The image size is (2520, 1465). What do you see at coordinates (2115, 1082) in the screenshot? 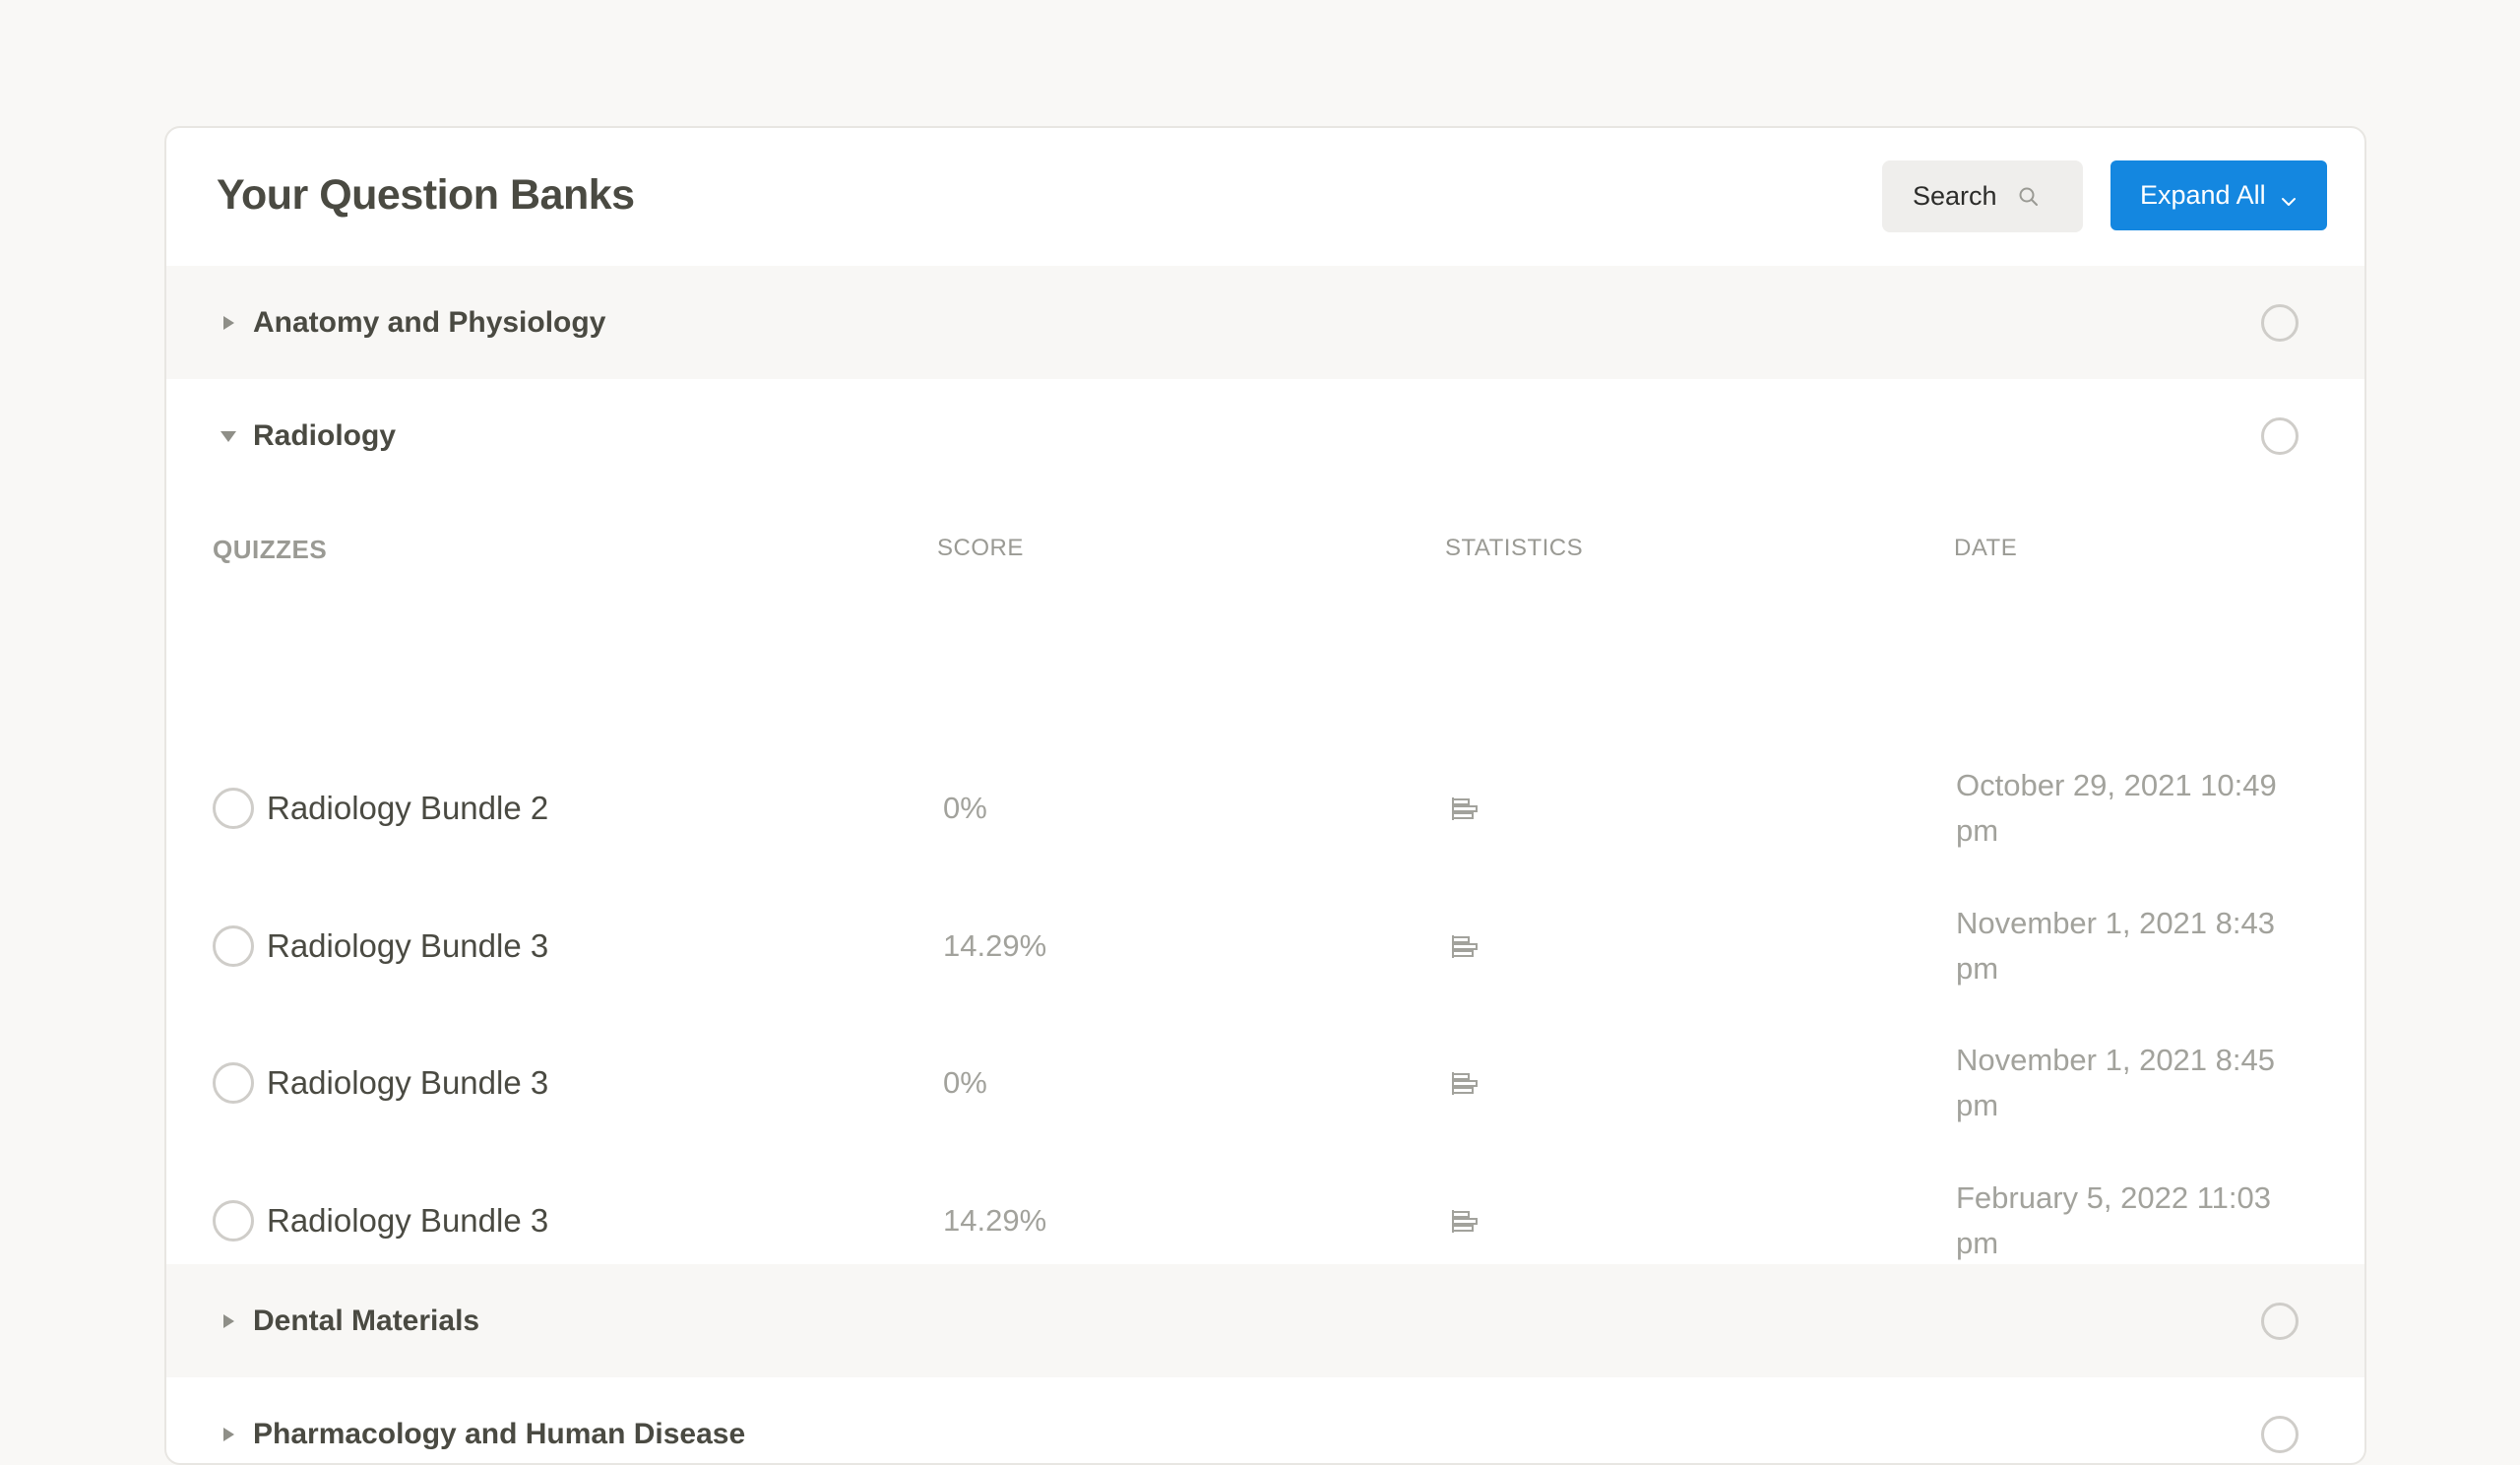
I see `quiz-date: November 1, 2021 8:45 pm` at bounding box center [2115, 1082].